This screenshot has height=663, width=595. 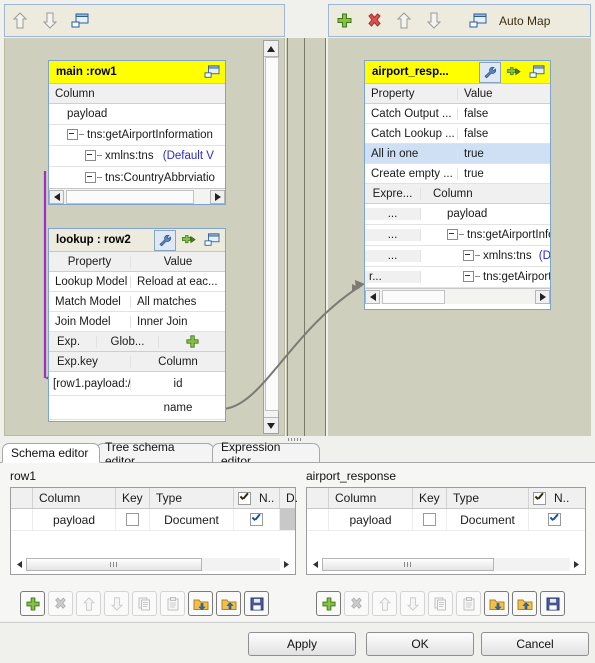 I want to click on row-nullable-cell, so click(x=554, y=519).